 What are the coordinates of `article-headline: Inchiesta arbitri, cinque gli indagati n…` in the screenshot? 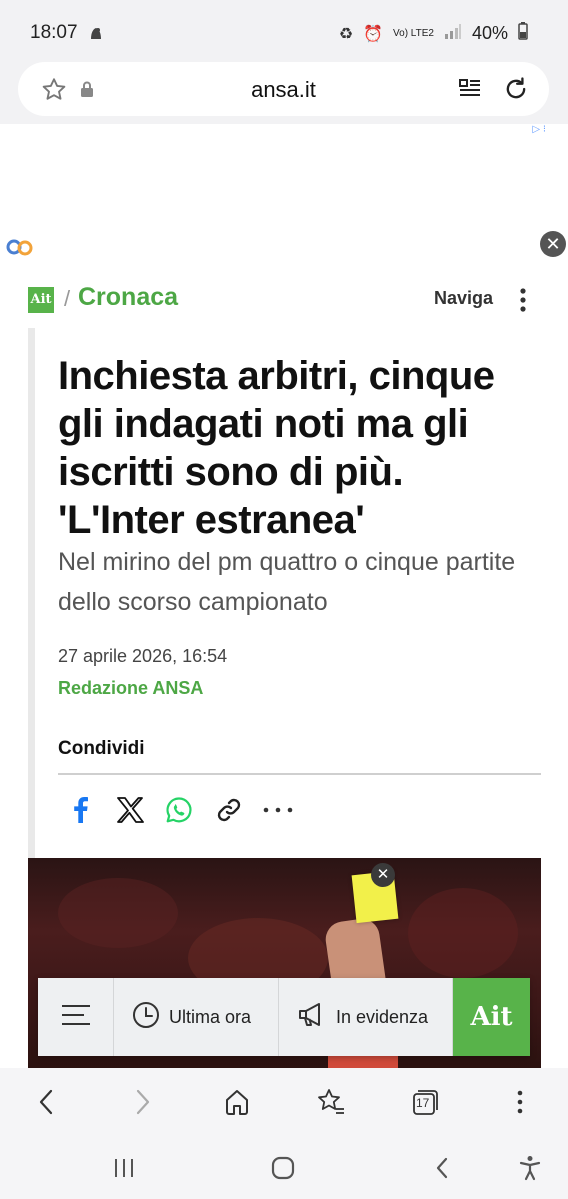 It's located at (276, 448).